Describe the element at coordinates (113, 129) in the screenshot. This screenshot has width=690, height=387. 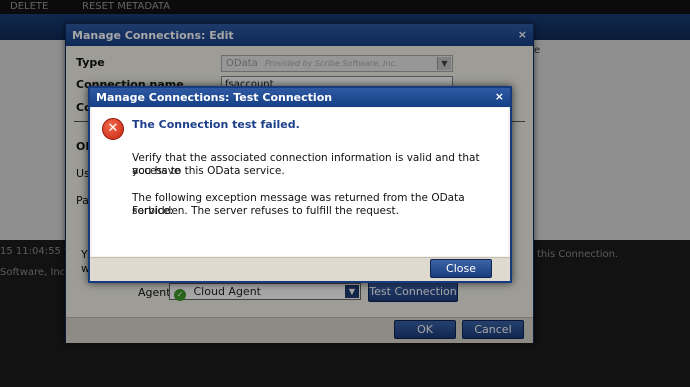
I see `error-icon: ✕` at that location.